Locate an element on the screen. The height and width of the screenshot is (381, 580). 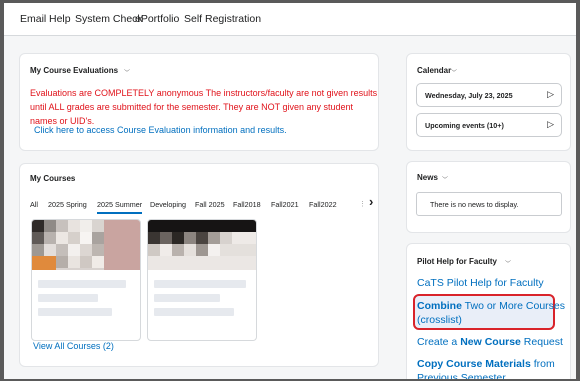
tab-developing: Developing is located at coordinates (168, 204).